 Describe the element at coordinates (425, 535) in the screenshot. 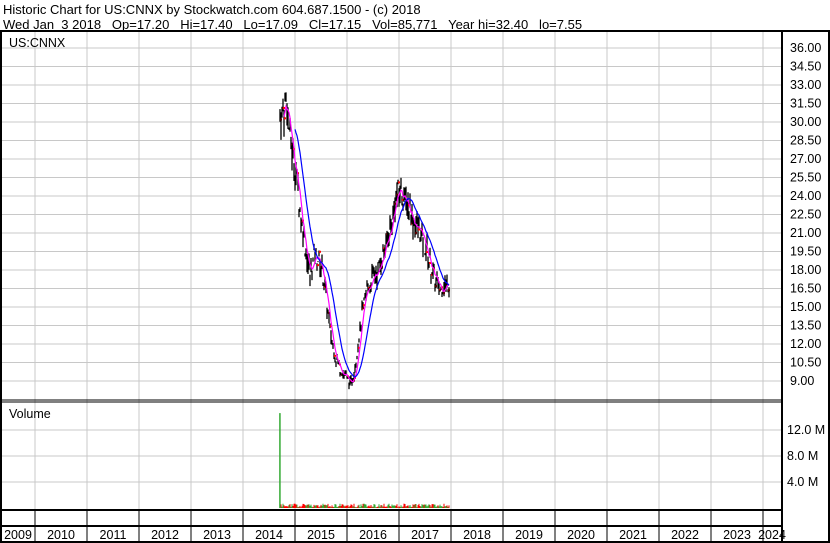

I see `year-label: 2017` at that location.